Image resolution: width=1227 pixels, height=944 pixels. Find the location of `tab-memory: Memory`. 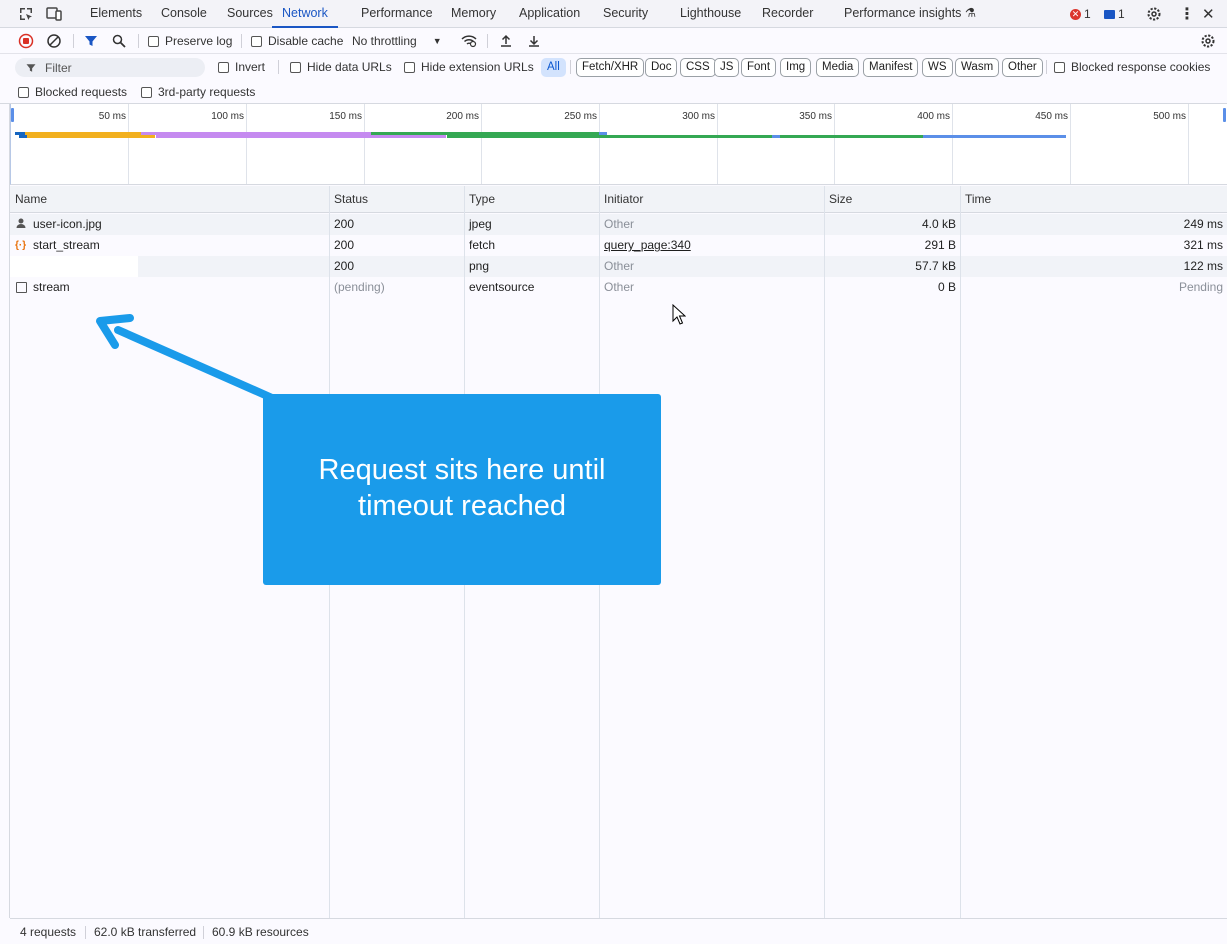

tab-memory: Memory is located at coordinates (473, 14).